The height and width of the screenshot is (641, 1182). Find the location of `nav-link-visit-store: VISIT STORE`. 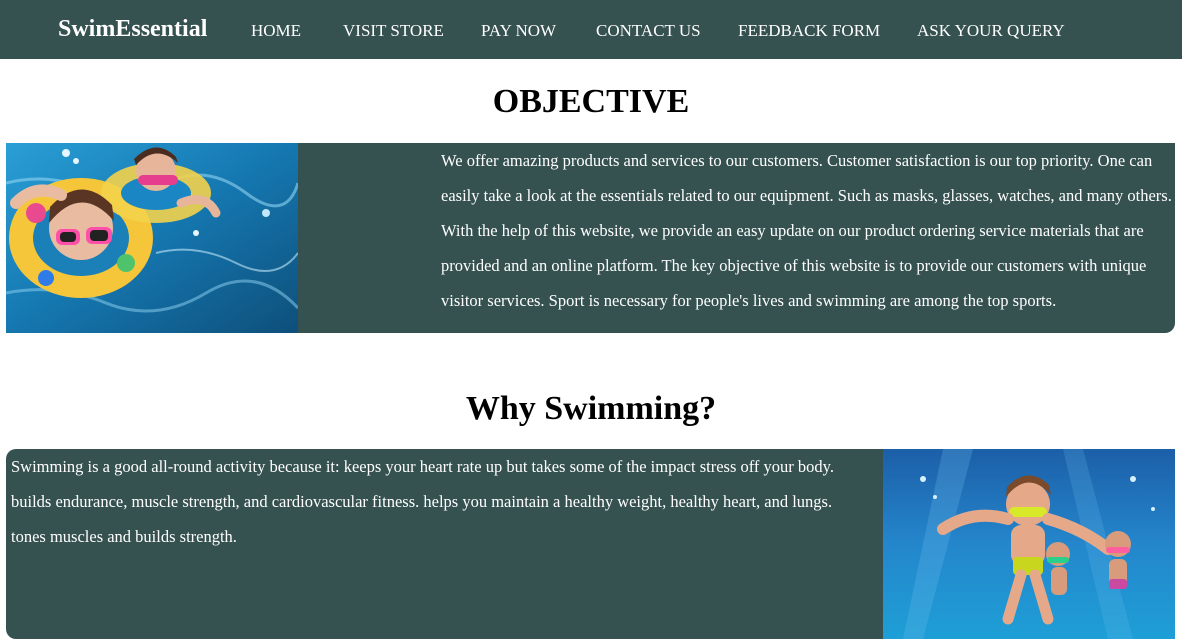

nav-link-visit-store: VISIT STORE is located at coordinates (393, 31).